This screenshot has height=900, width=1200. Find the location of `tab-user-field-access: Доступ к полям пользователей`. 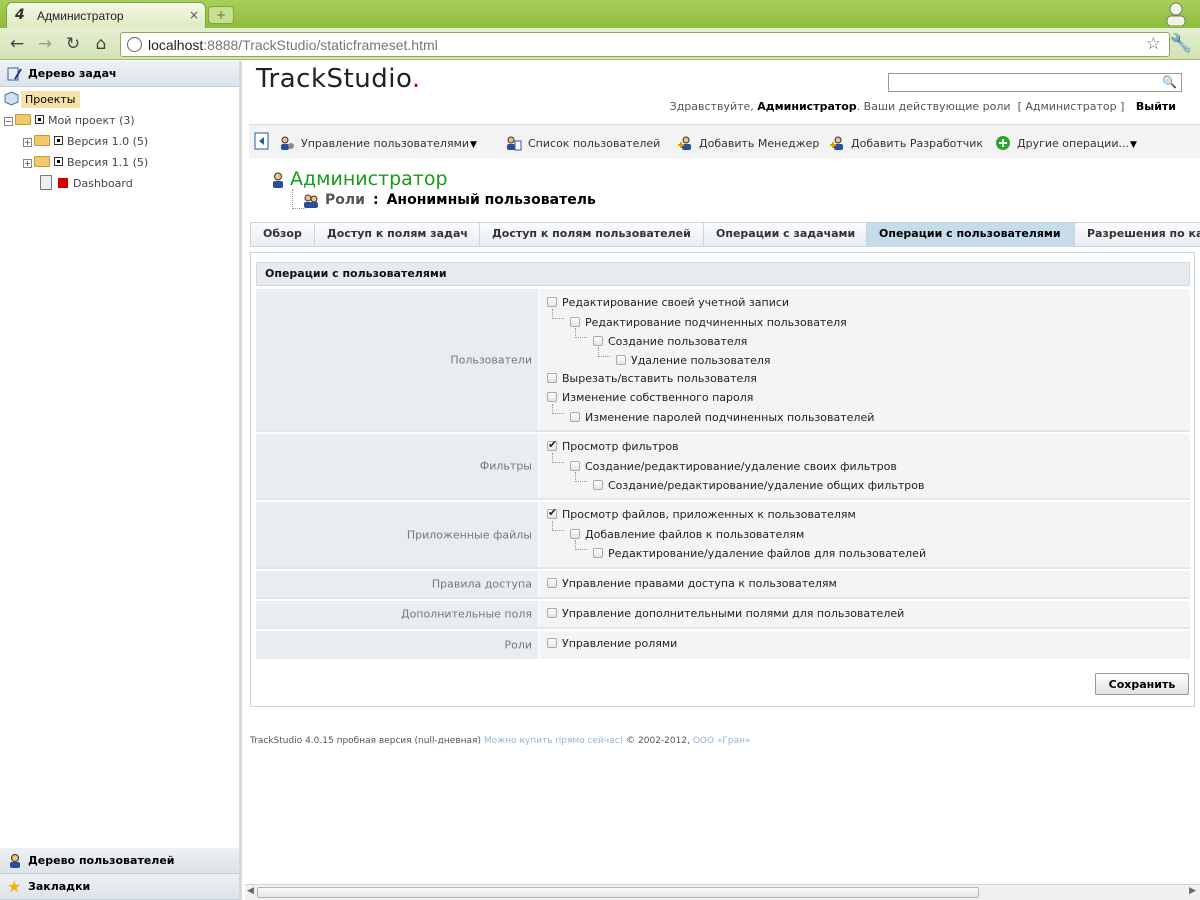

tab-user-field-access: Доступ к полям пользователей is located at coordinates (591, 234).